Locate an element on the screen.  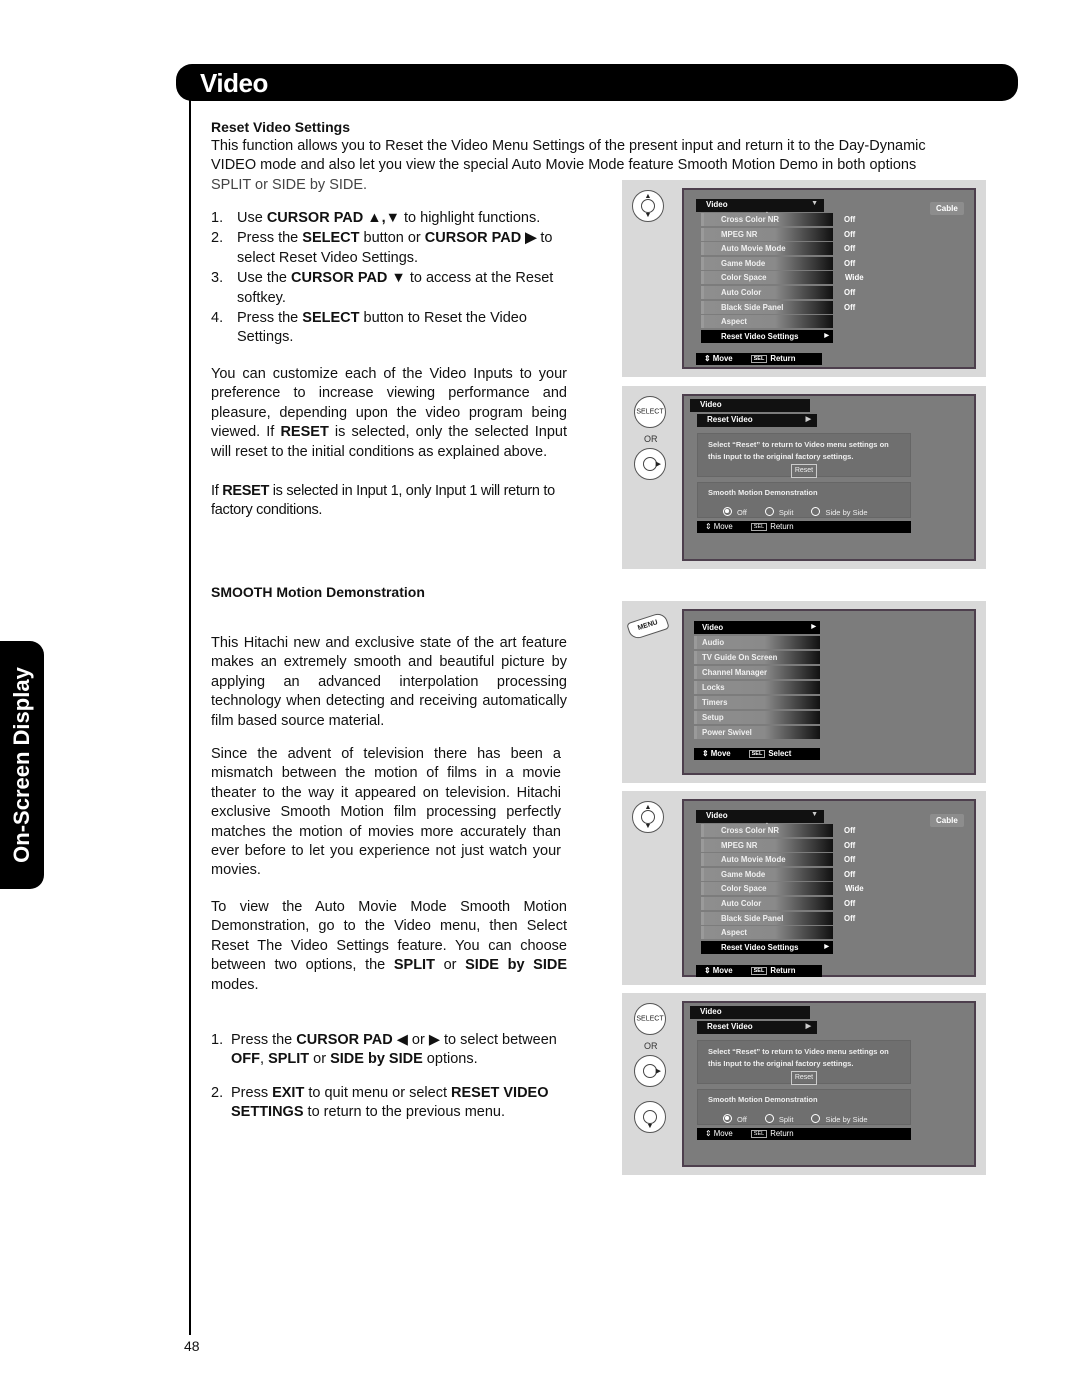
menu-item-tv-guide-on-screen: TV Guide On Screen is located at coordinates (757, 657).